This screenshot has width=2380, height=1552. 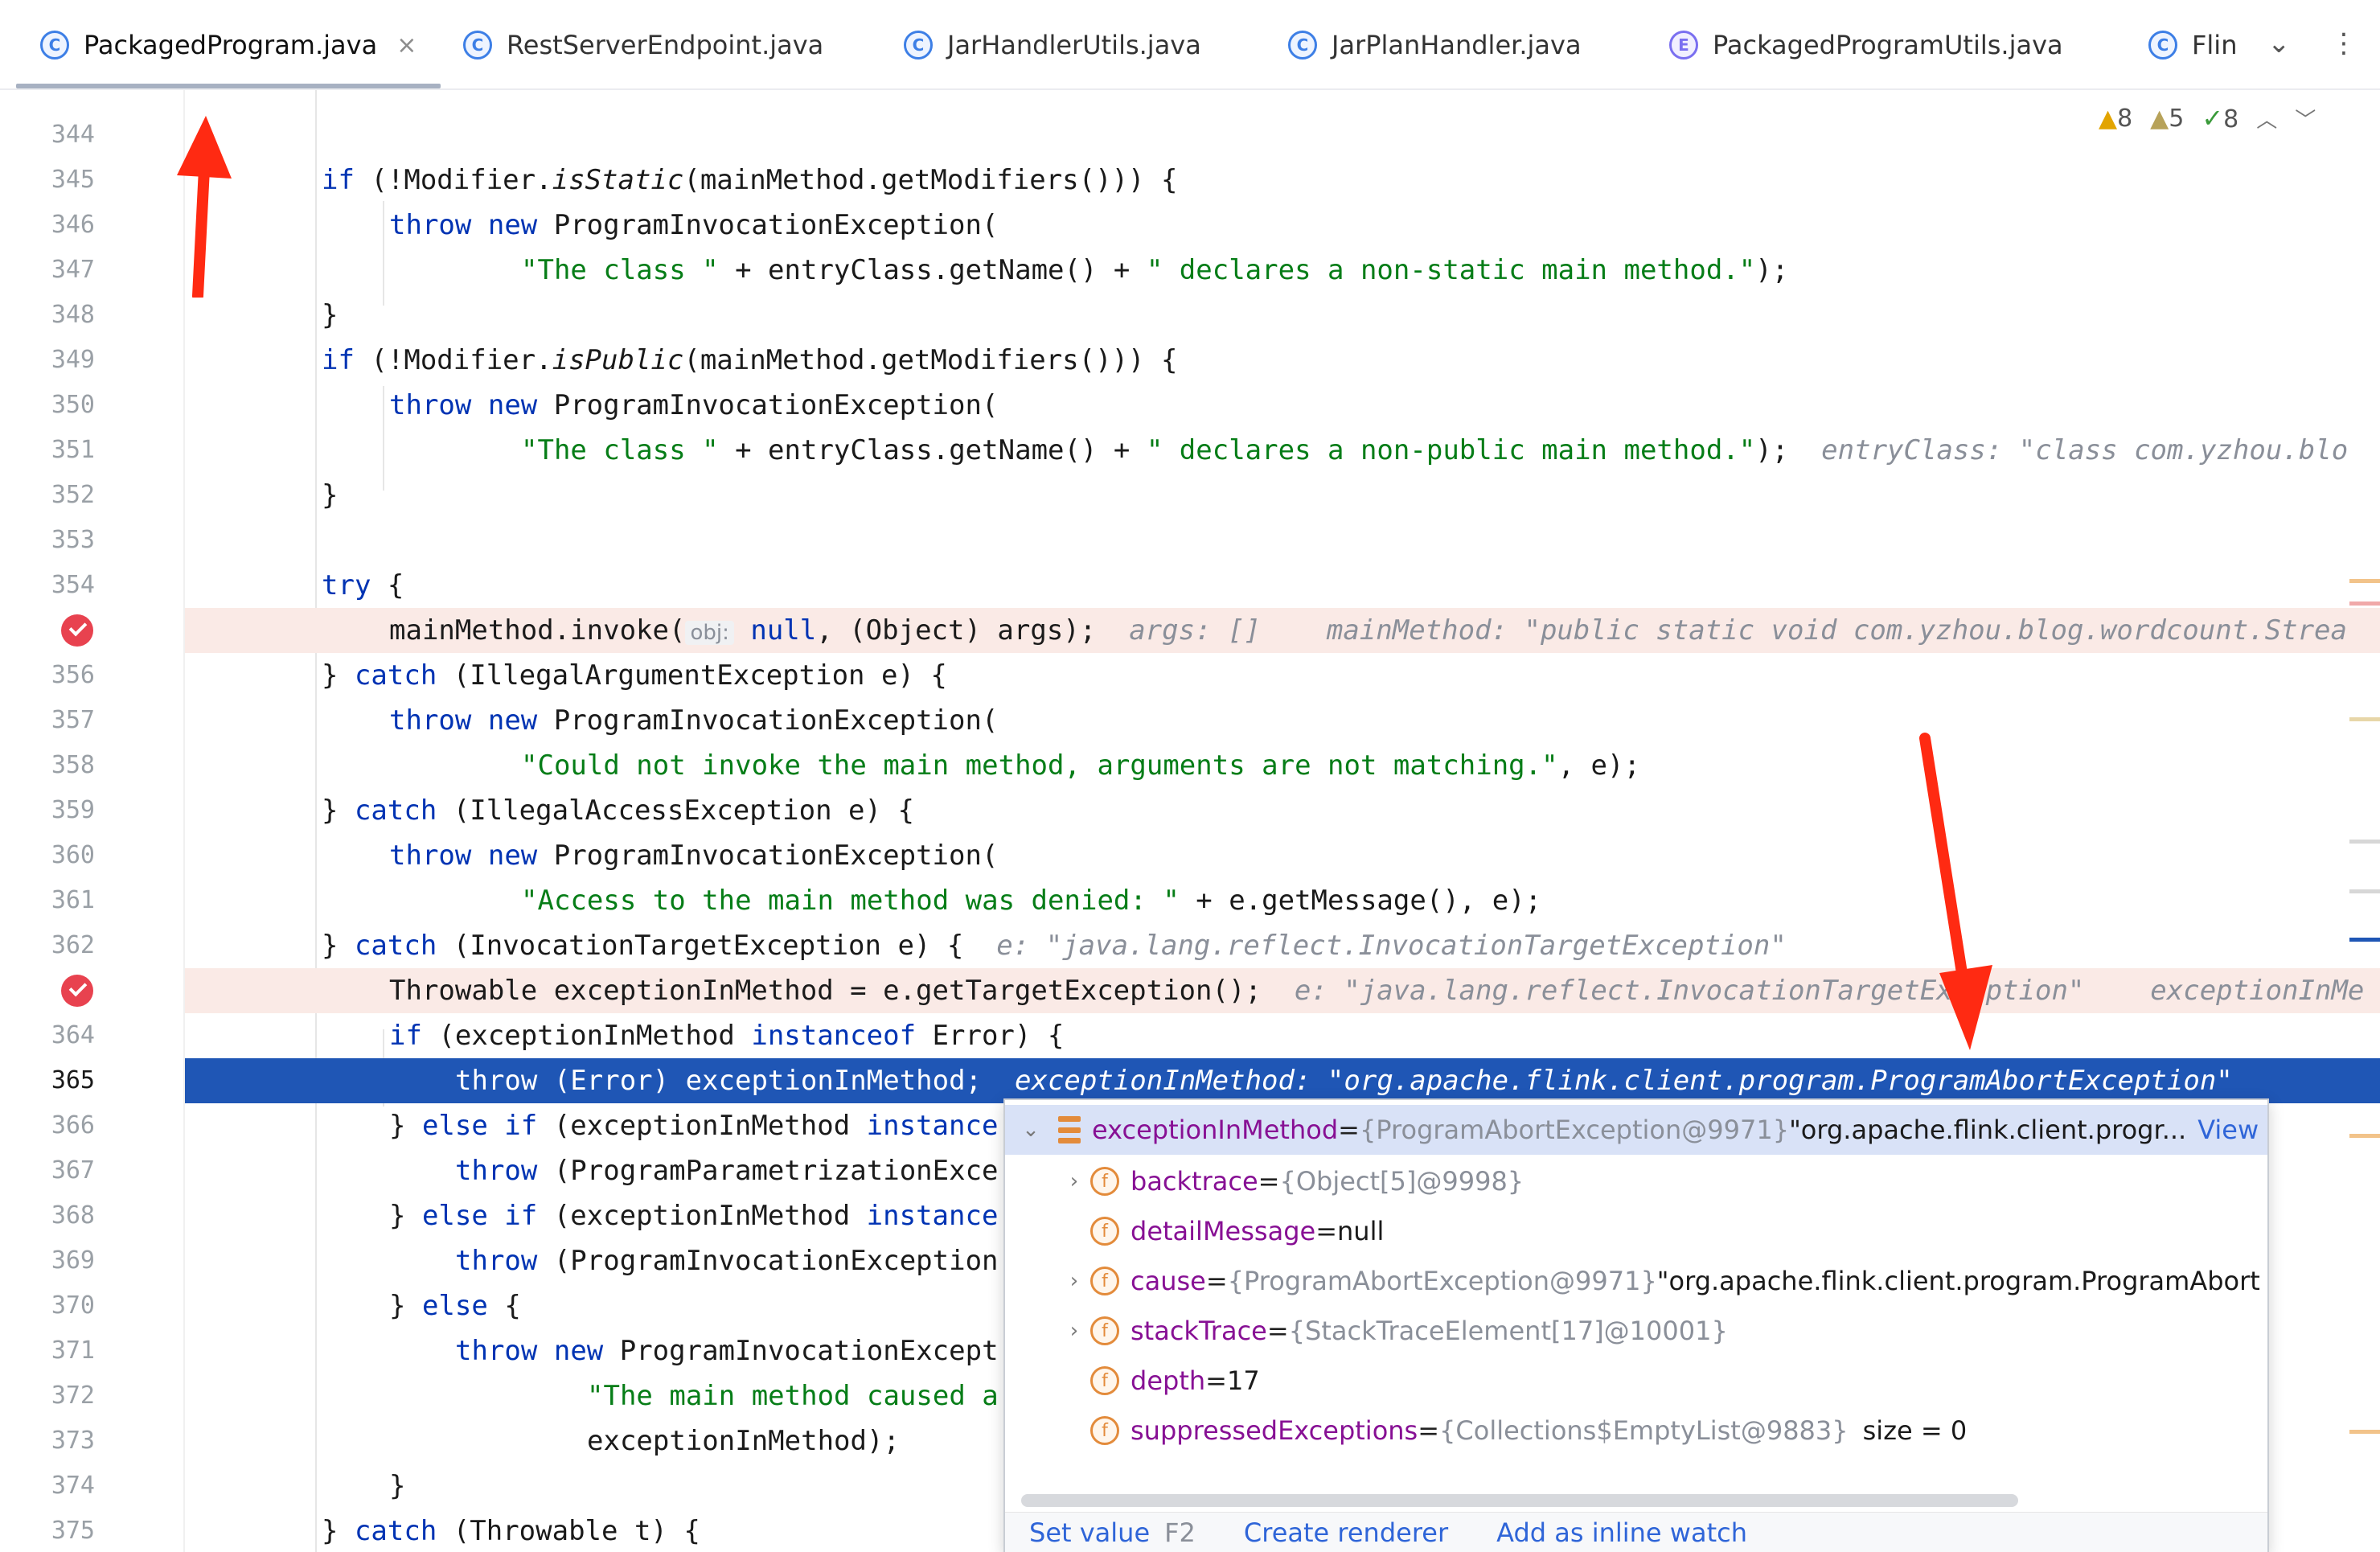 I want to click on warnings-indicator: ▲5, so click(x=2167, y=119).